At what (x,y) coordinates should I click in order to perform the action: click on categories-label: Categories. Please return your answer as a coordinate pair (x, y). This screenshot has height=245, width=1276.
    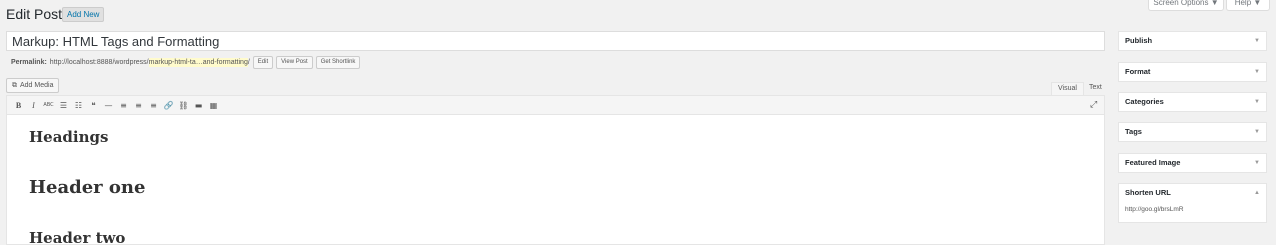
    Looking at the image, I should click on (1144, 101).